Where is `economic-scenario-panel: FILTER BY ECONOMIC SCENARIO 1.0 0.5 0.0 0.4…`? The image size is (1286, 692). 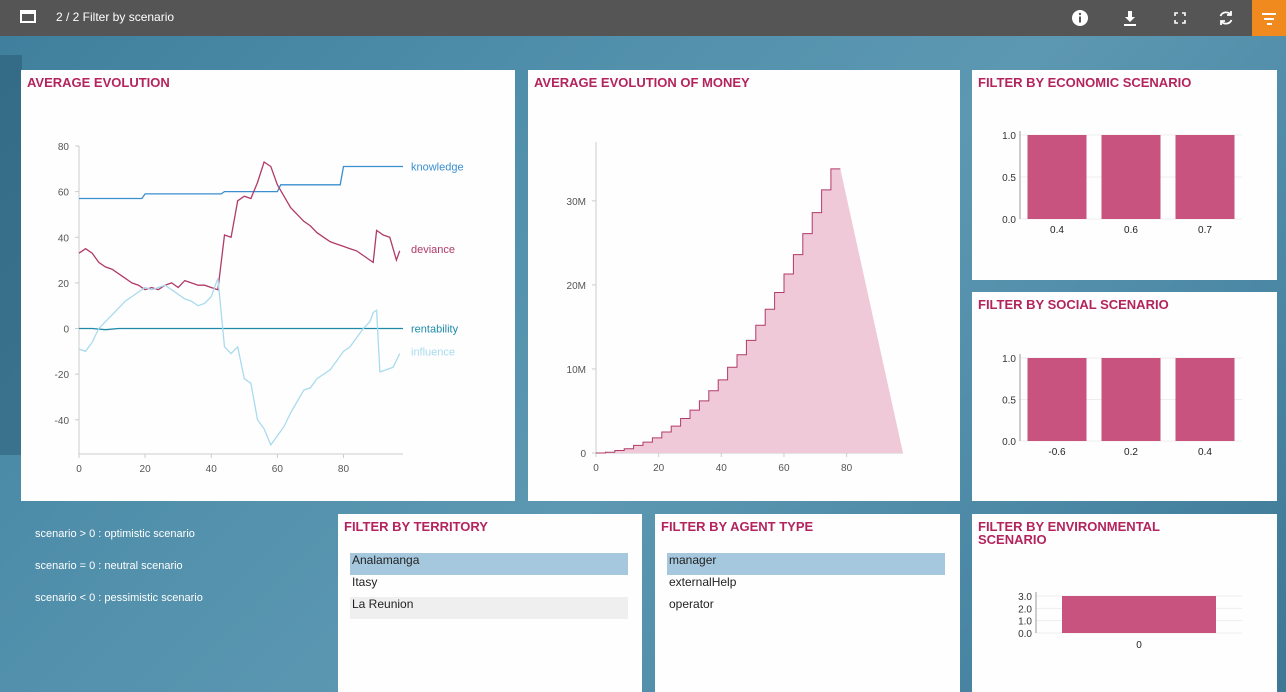
economic-scenario-panel: FILTER BY ECONOMIC SCENARIO 1.0 0.5 0.0 0.4… is located at coordinates (1124, 175).